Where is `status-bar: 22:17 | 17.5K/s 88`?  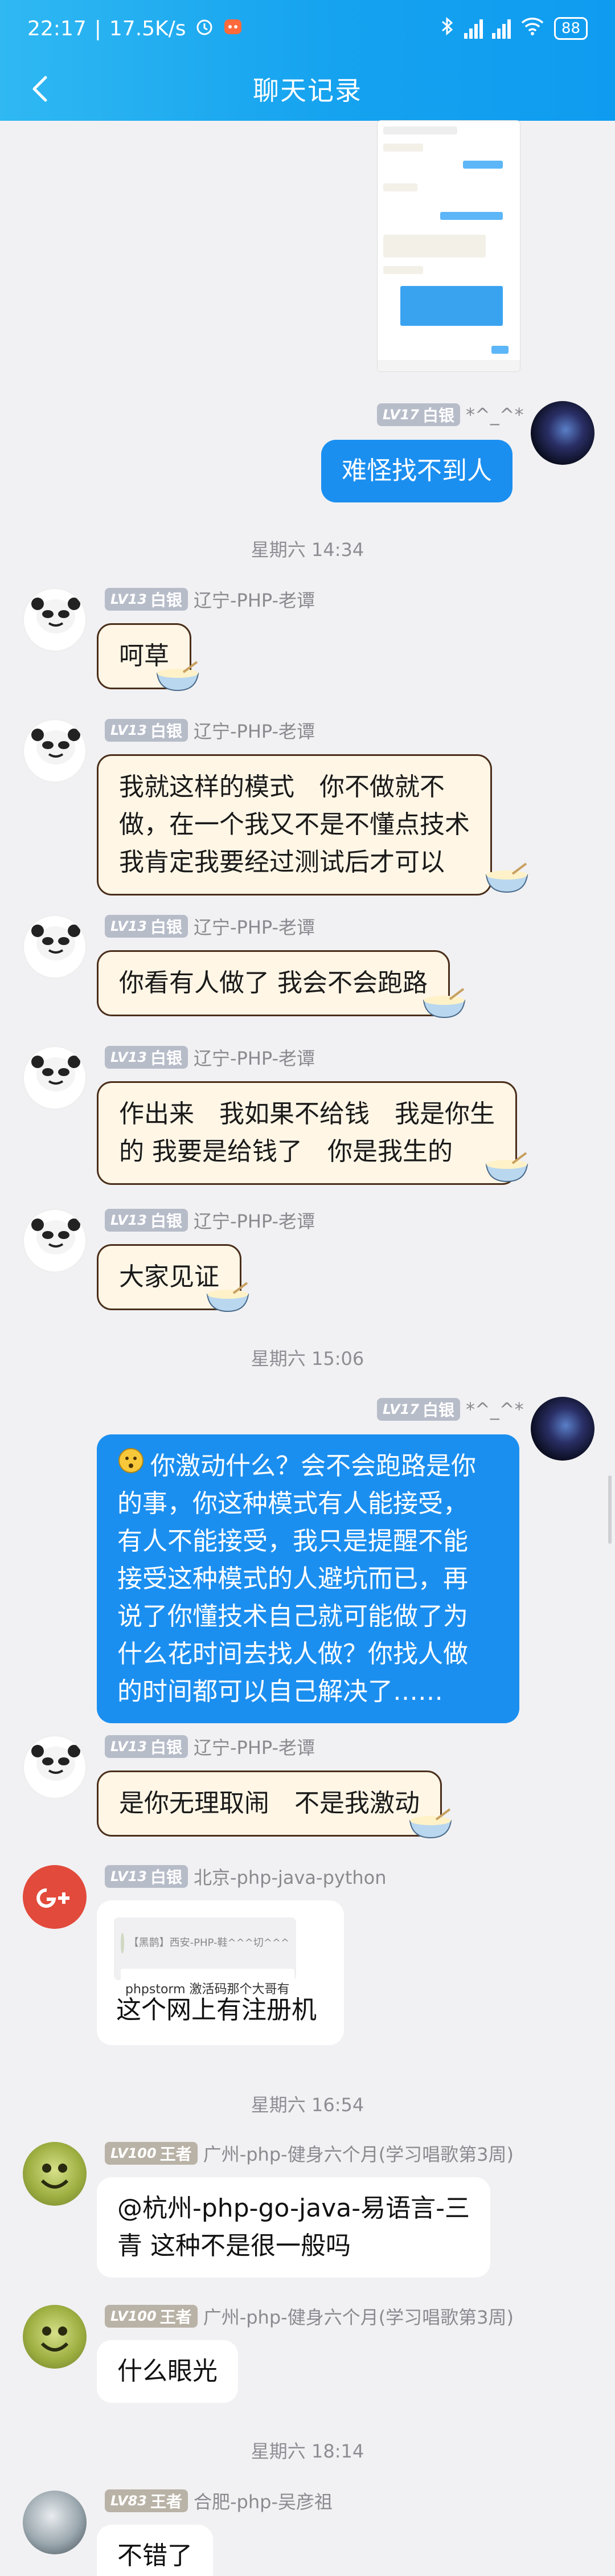
status-bar: 22:17 | 17.5K/s 88 is located at coordinates (307, 28).